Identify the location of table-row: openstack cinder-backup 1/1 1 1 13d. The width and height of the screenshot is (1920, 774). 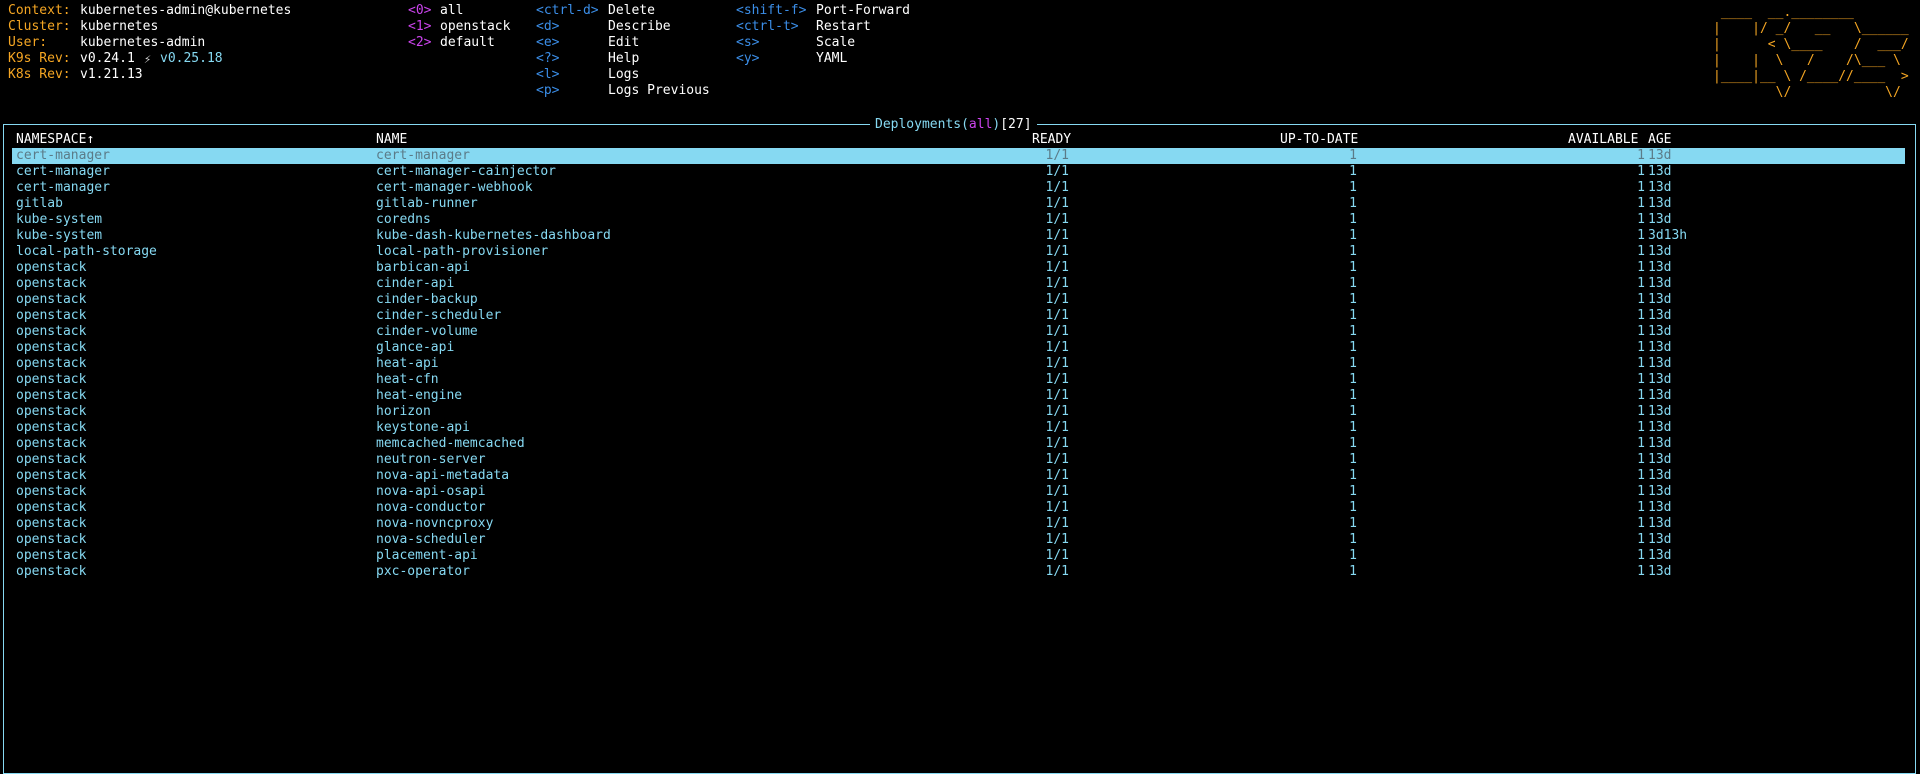
(958, 300).